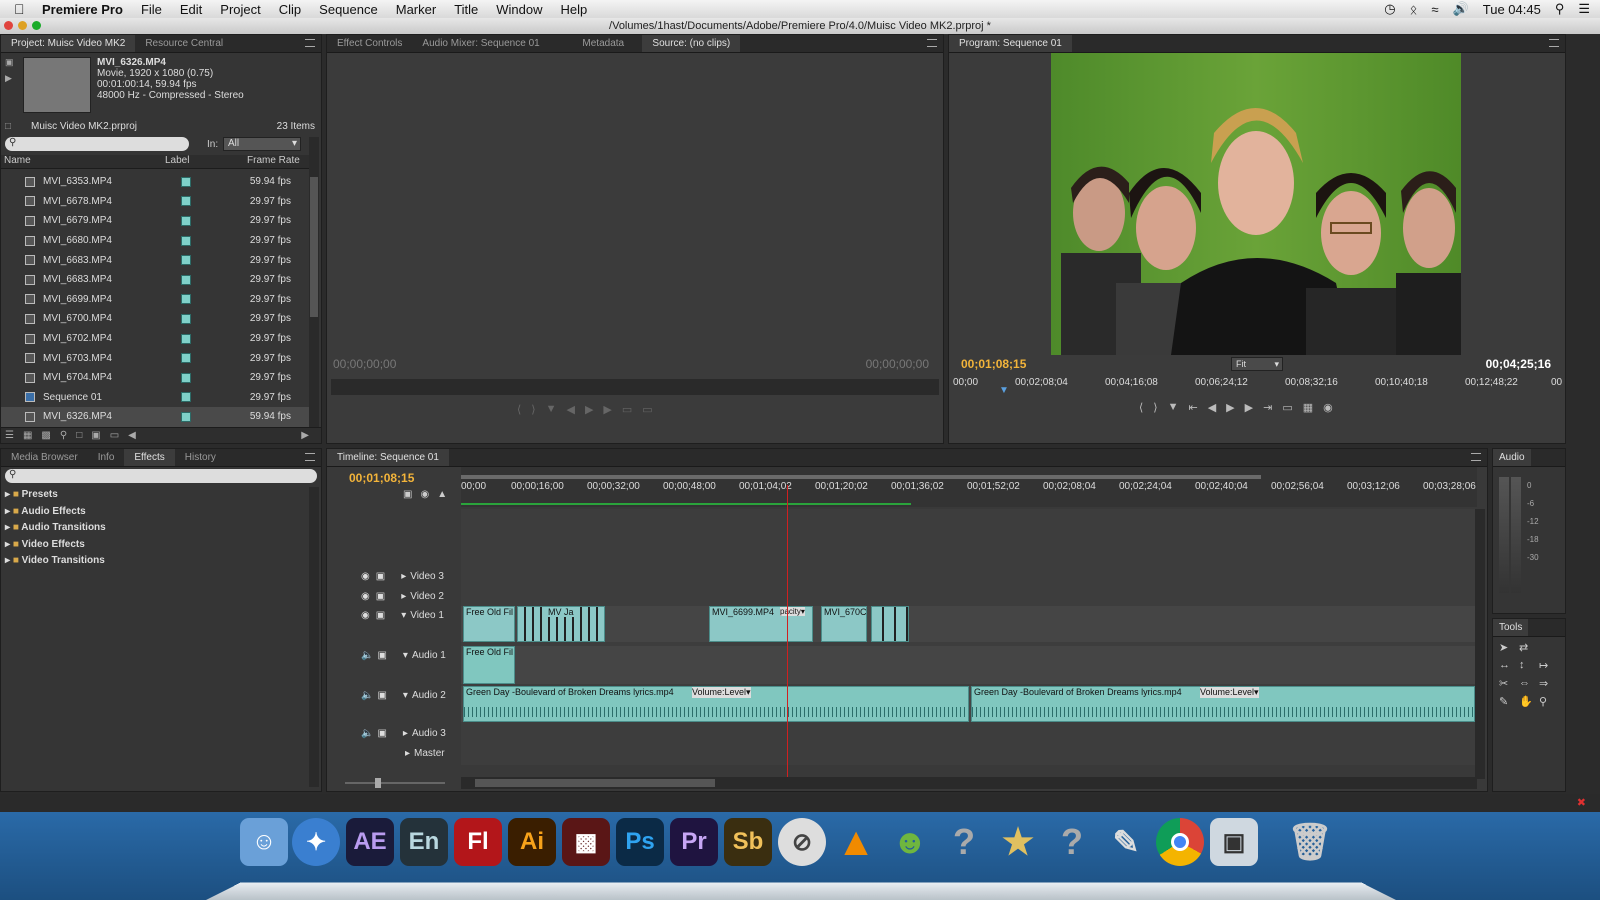 The width and height of the screenshot is (1600, 900). Describe the element at coordinates (55, 545) in the screenshot. I see `folder-video-effects: ▸ ■ Video Effects` at that location.